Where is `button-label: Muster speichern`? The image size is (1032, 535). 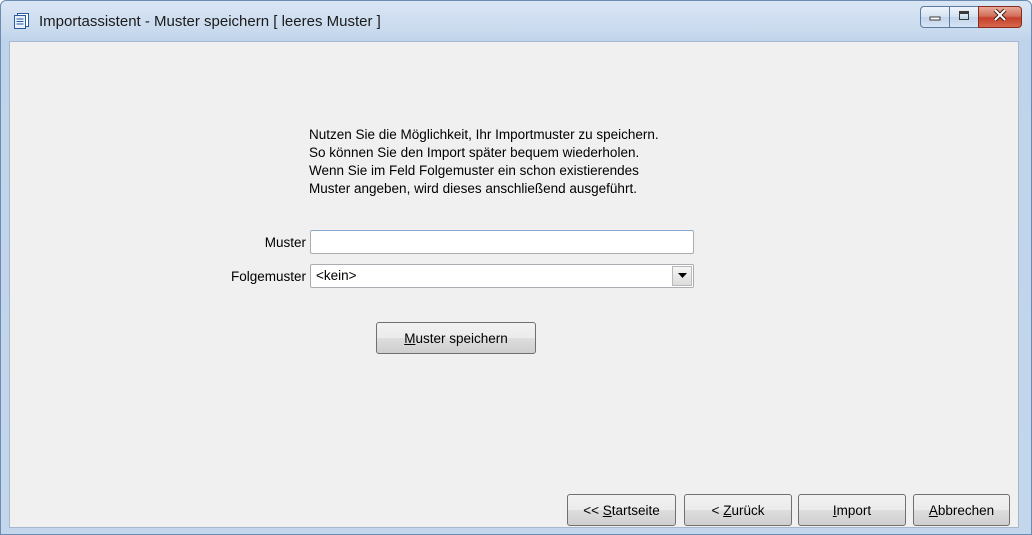
button-label: Muster speichern is located at coordinates (456, 338).